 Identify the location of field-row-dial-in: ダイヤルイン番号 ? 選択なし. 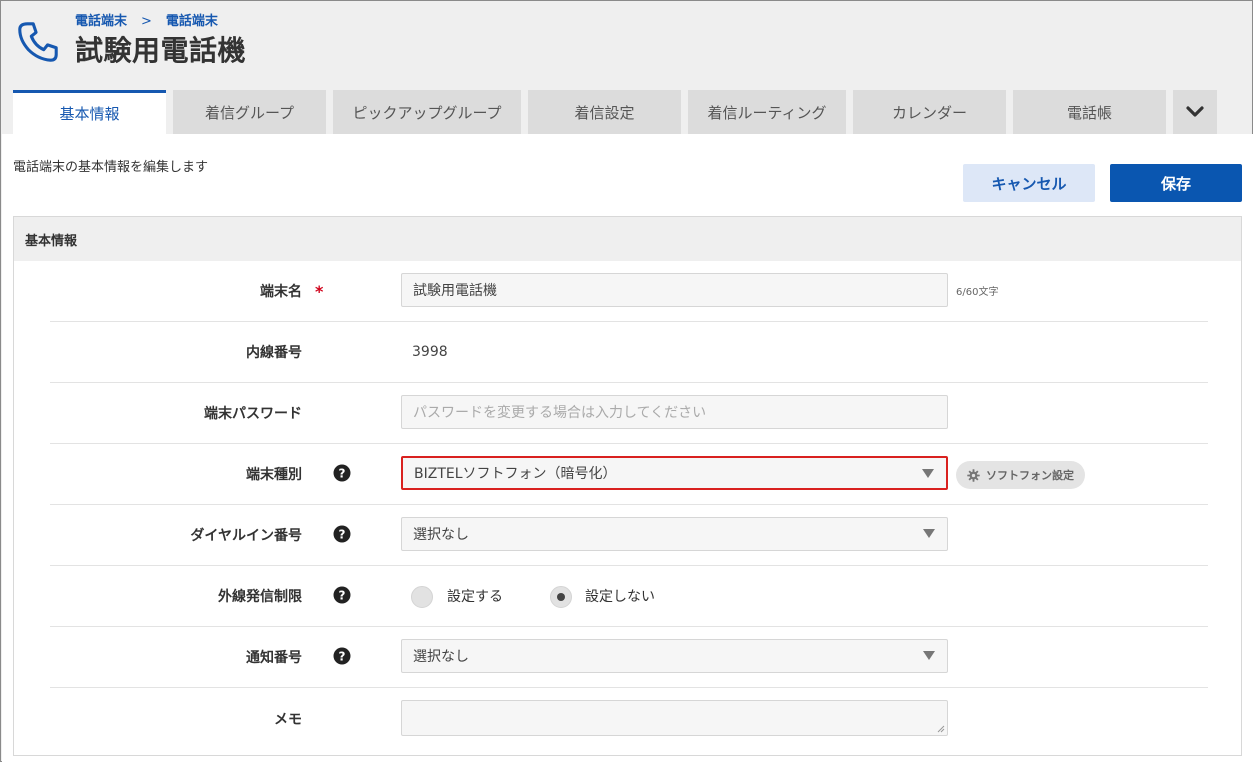
(629, 535).